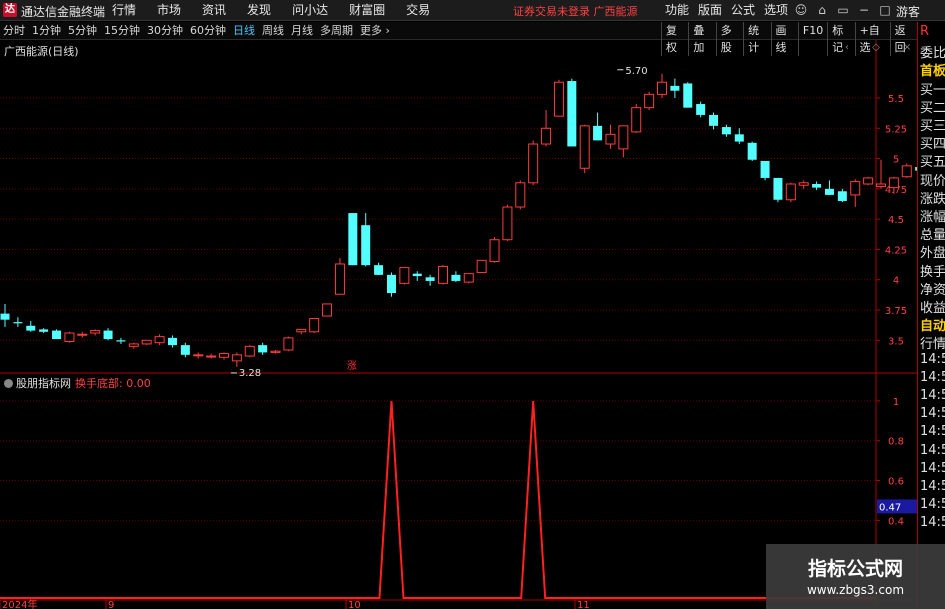 The height and width of the screenshot is (609, 945). Describe the element at coordinates (932, 124) in the screenshot. I see `side-panel-item: 买三` at that location.